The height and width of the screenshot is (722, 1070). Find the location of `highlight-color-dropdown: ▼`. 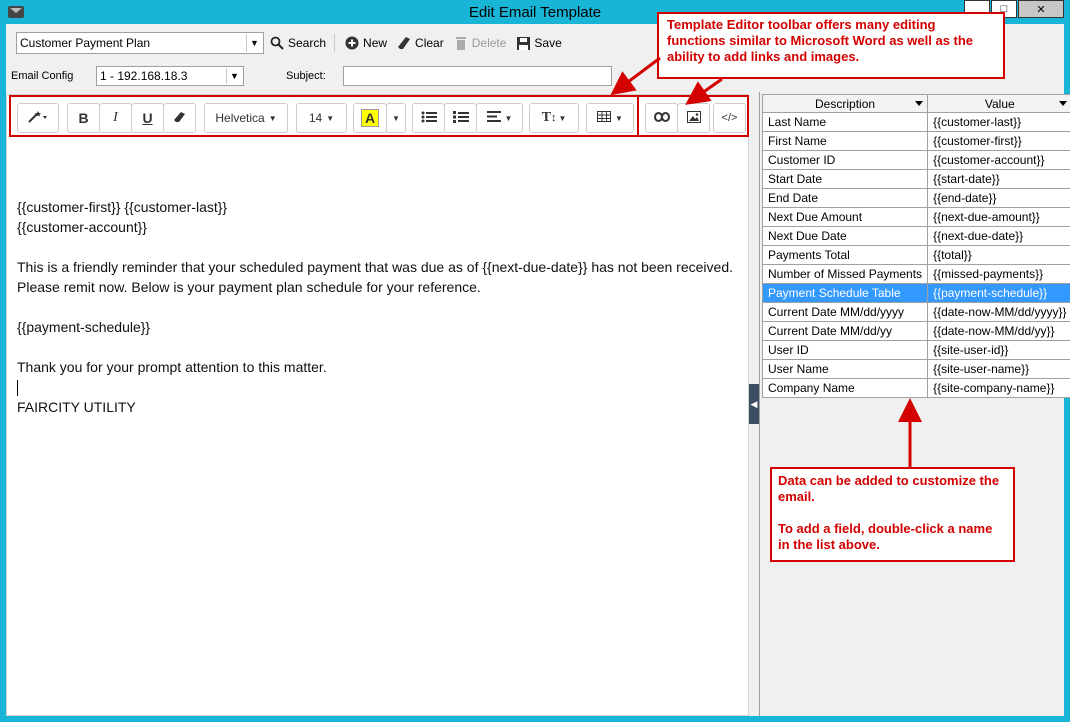

highlight-color-dropdown: ▼ is located at coordinates (396, 118).